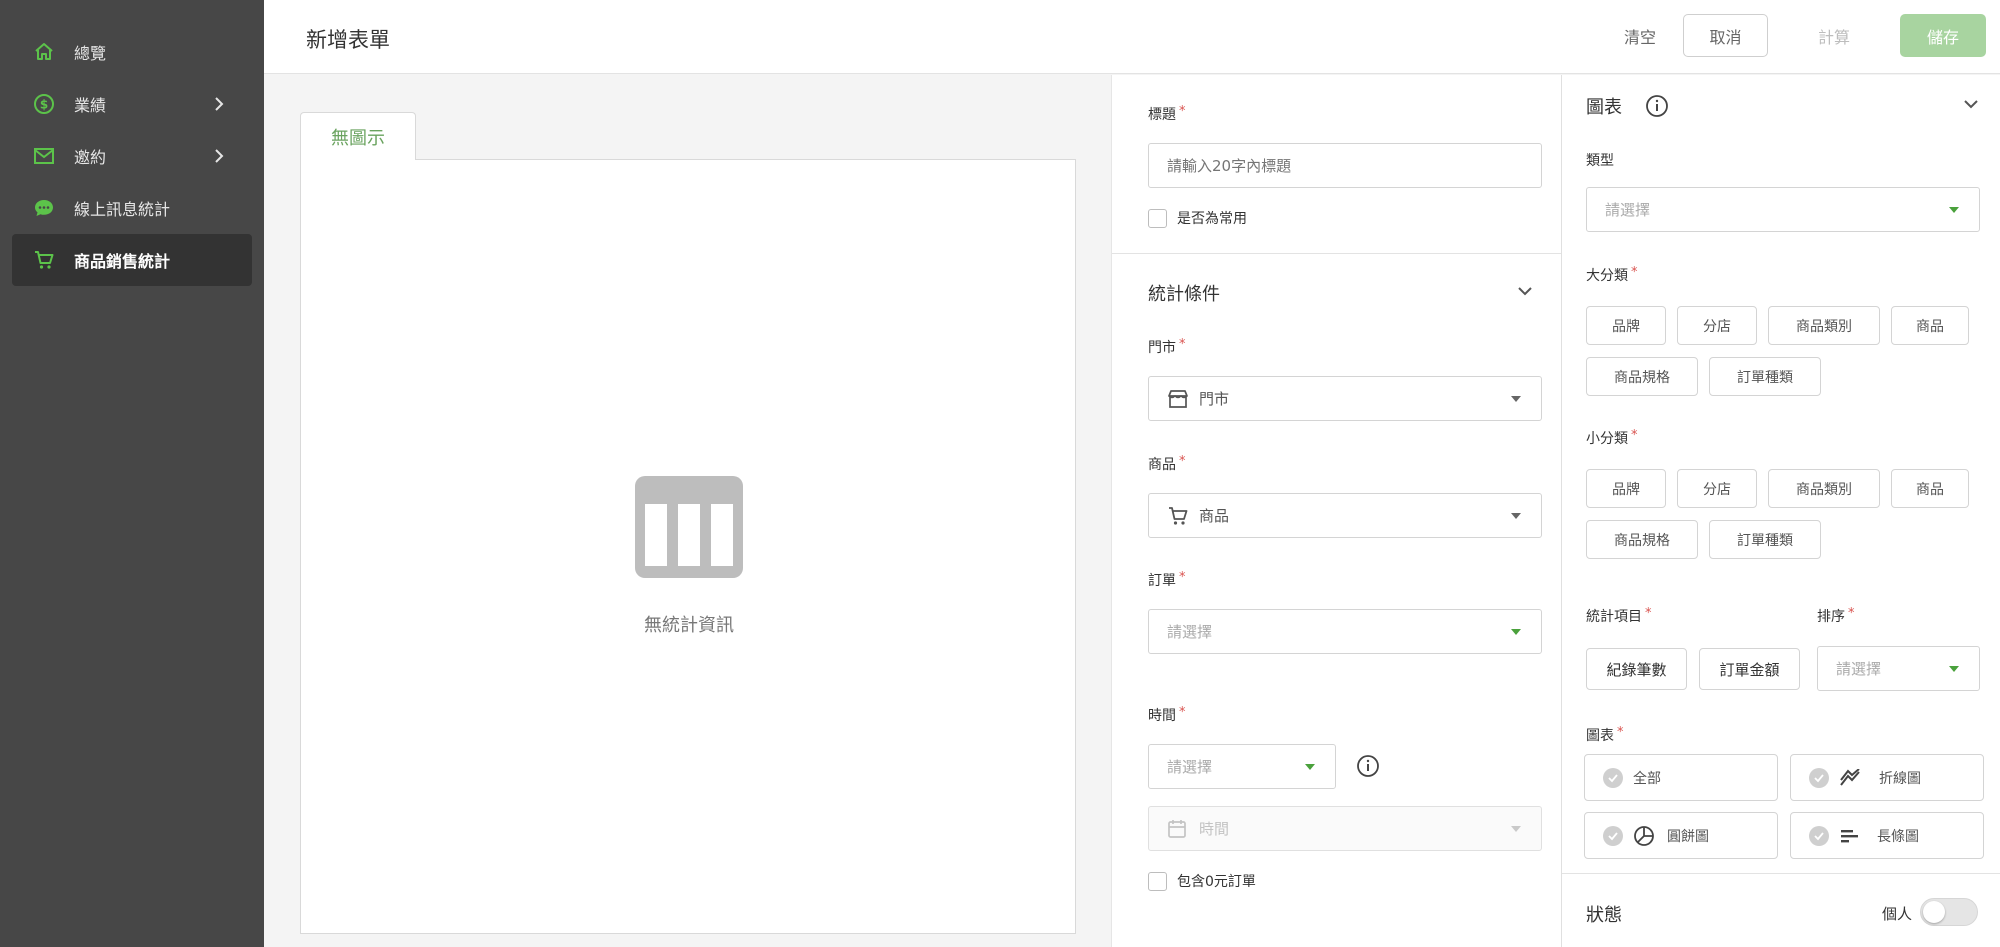 The image size is (2000, 947). Describe the element at coordinates (689, 625) in the screenshot. I see `empty-state-text: 無統計資訊` at that location.